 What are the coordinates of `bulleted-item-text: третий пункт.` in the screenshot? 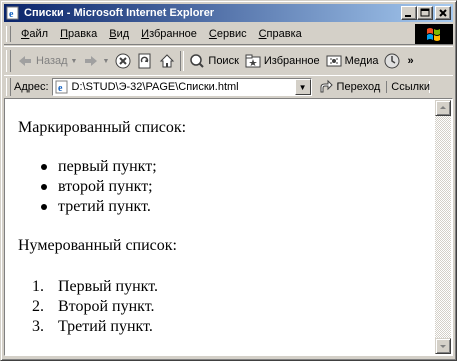 It's located at (104, 206).